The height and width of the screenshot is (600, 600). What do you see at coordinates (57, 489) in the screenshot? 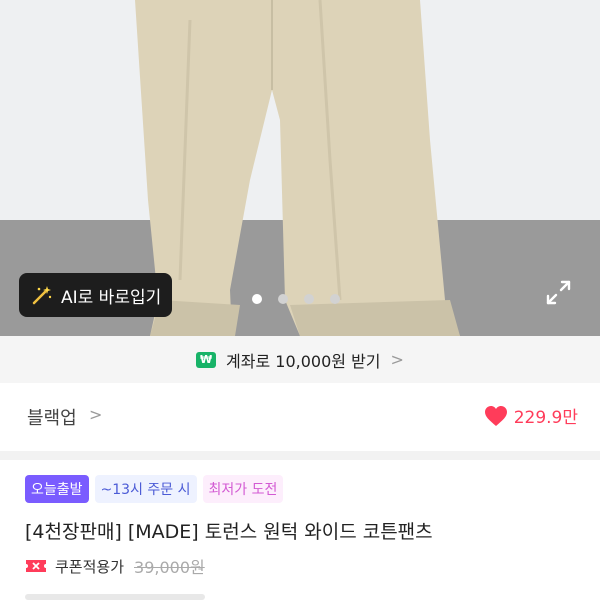
I see `today-shipping-badge: 오늘출발` at bounding box center [57, 489].